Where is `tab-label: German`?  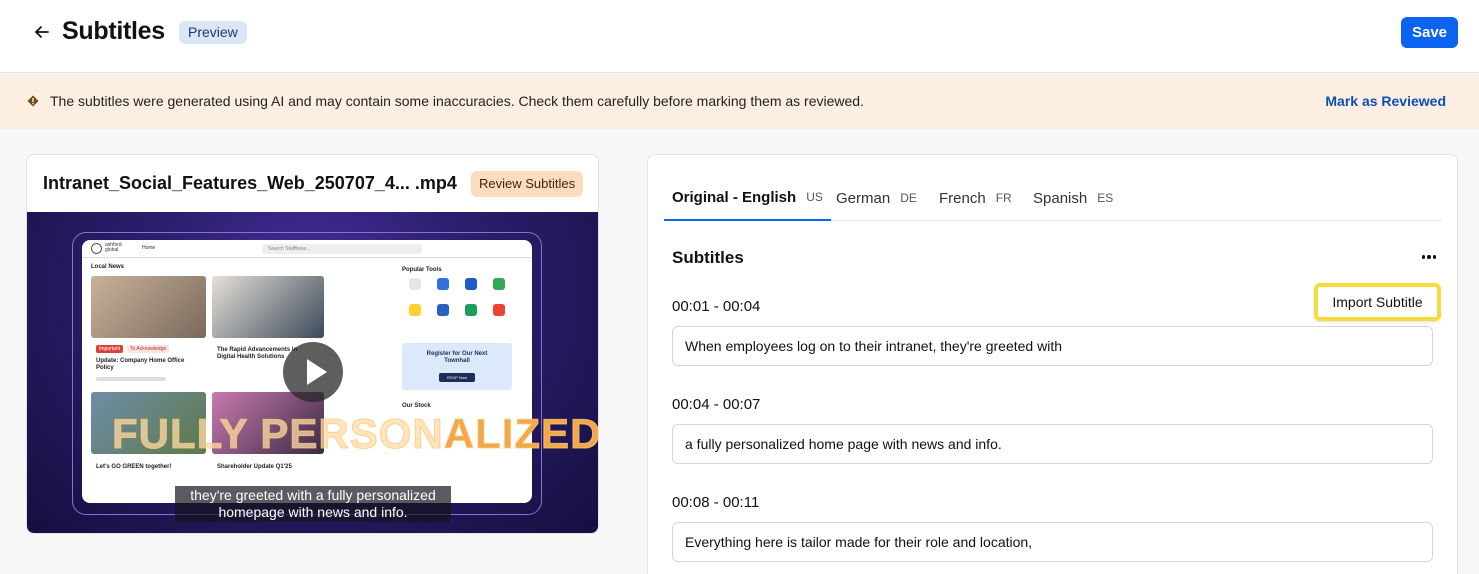
tab-label: German is located at coordinates (863, 198).